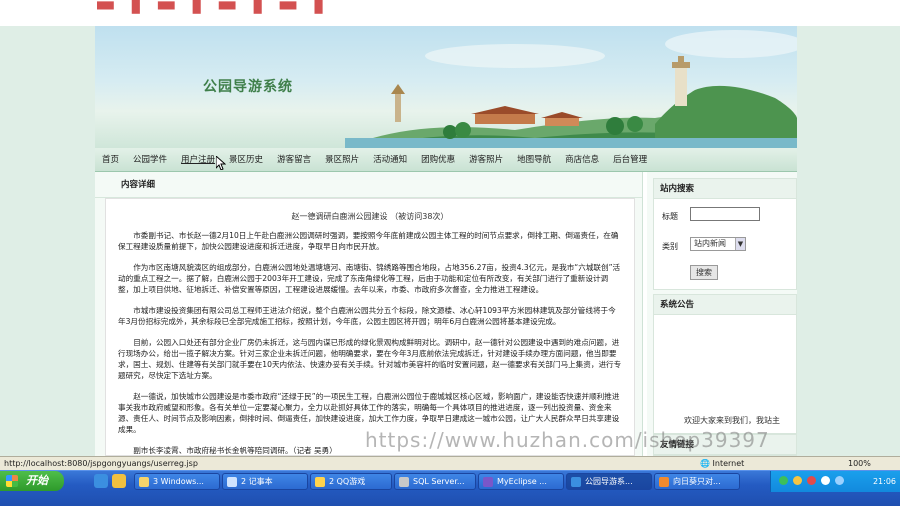 The height and width of the screenshot is (506, 900). What do you see at coordinates (246, 160) in the screenshot?
I see `nav-history: 景区历史` at bounding box center [246, 160].